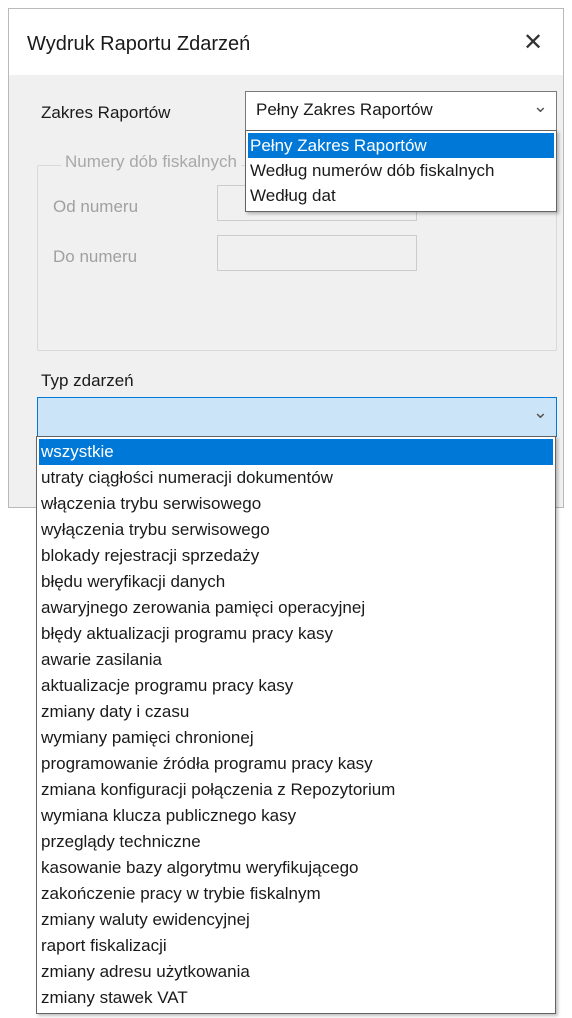 Image resolution: width=572 pixels, height=1018 pixels. What do you see at coordinates (296, 920) in the screenshot?
I see `event-type-option: zmiany waluty ewidencyjnej` at bounding box center [296, 920].